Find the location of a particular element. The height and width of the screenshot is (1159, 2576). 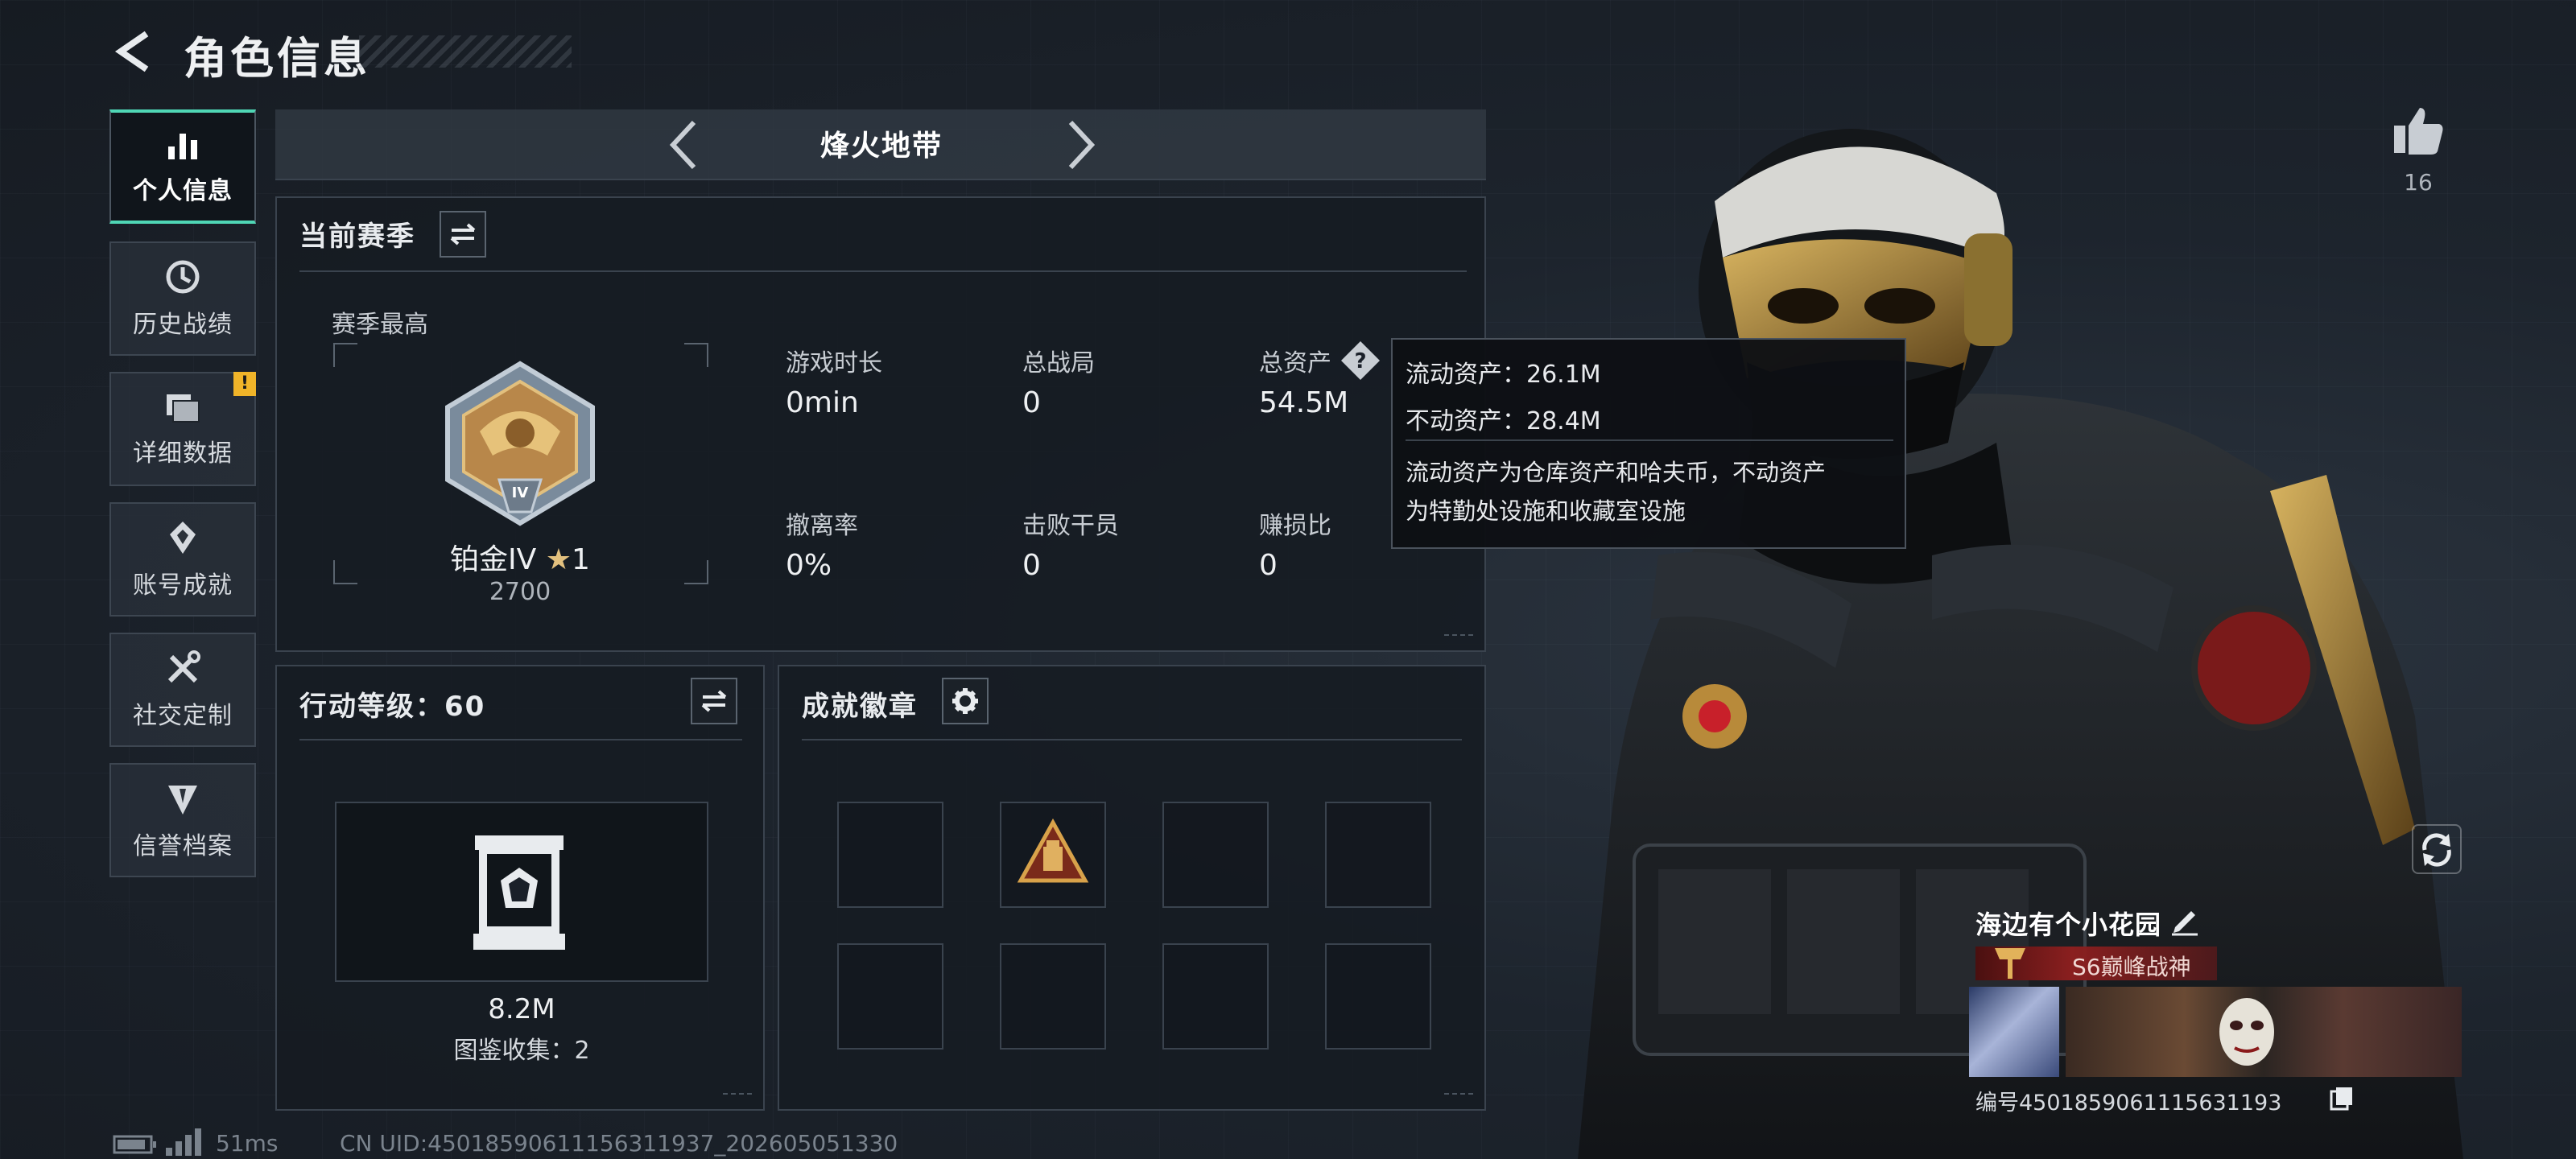

season-divider is located at coordinates (883, 271).